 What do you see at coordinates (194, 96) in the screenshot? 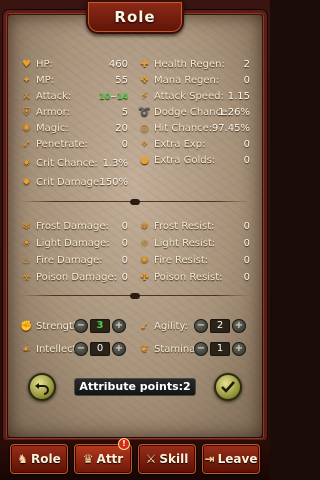
I see `stat-attack-speed: ⚡ Attack Speed: 1.15` at bounding box center [194, 96].